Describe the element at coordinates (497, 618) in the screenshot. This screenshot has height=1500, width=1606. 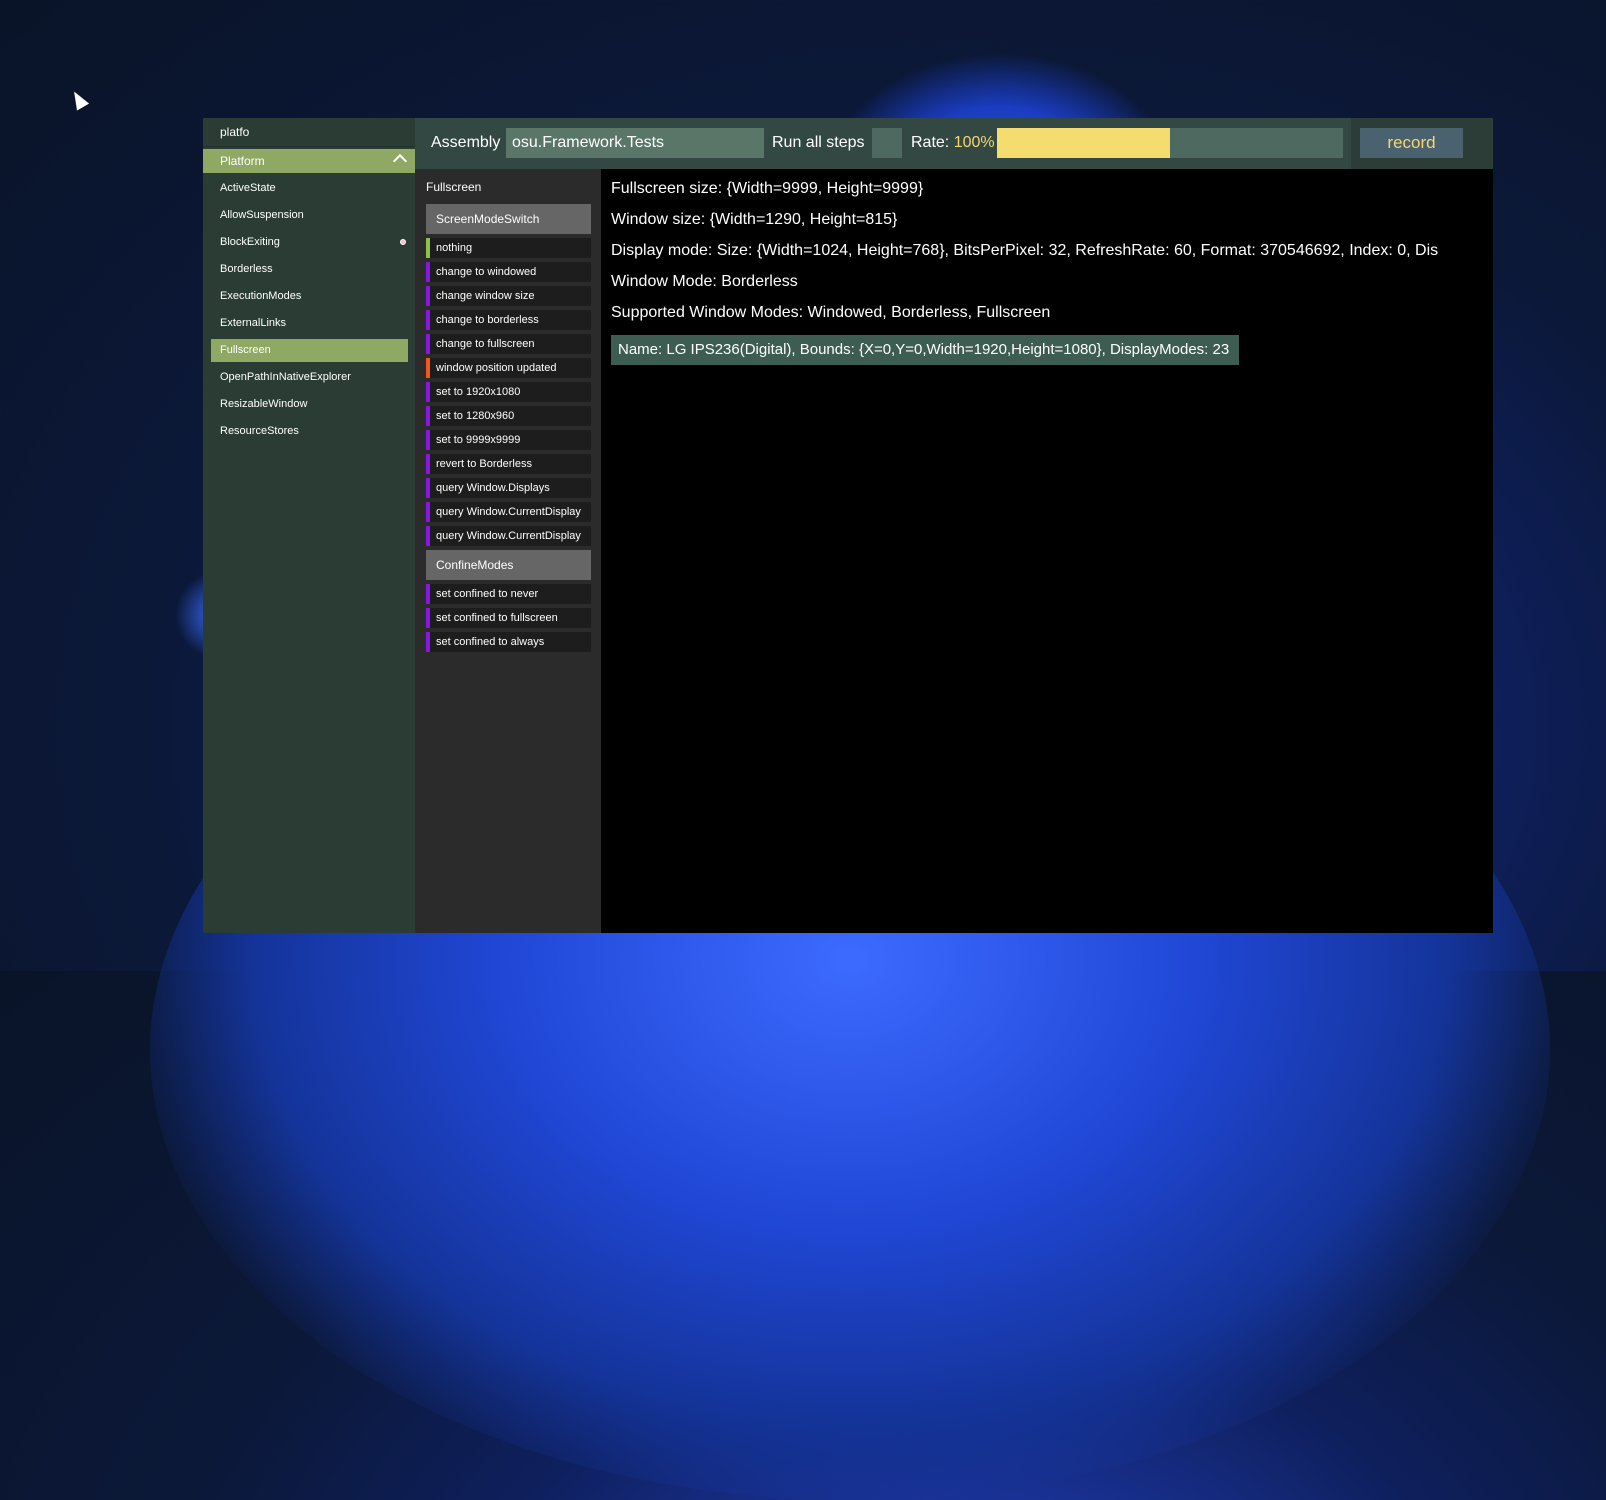
I see `step-label: set confined to fullscreen` at that location.